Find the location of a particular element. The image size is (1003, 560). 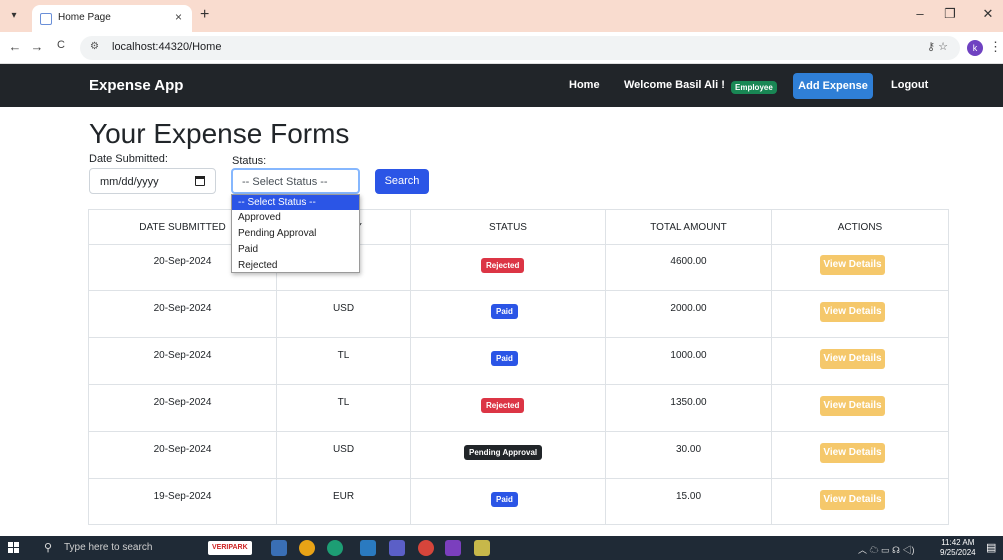

calendar-icon is located at coordinates (200, 181).